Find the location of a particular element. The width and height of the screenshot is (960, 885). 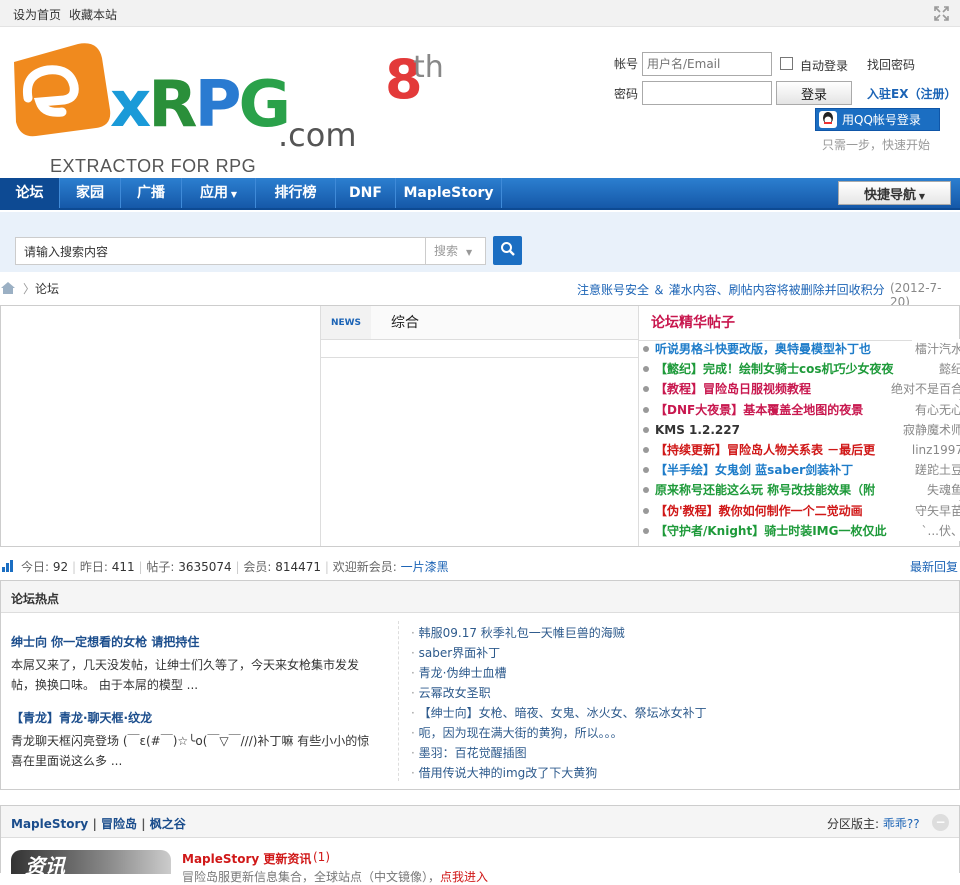

hot-link: · 云幂改女圣职 is located at coordinates (681, 693).